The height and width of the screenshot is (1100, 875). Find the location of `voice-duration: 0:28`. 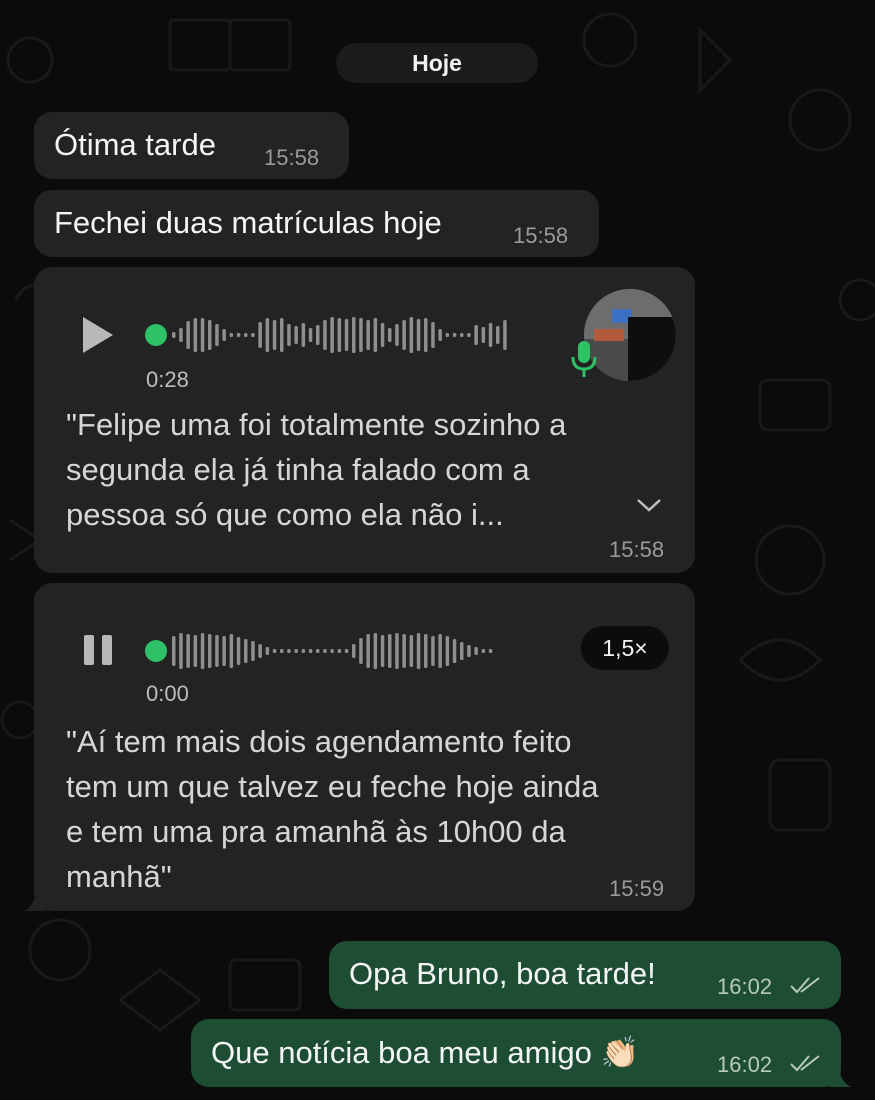

voice-duration: 0:28 is located at coordinates (167, 379).